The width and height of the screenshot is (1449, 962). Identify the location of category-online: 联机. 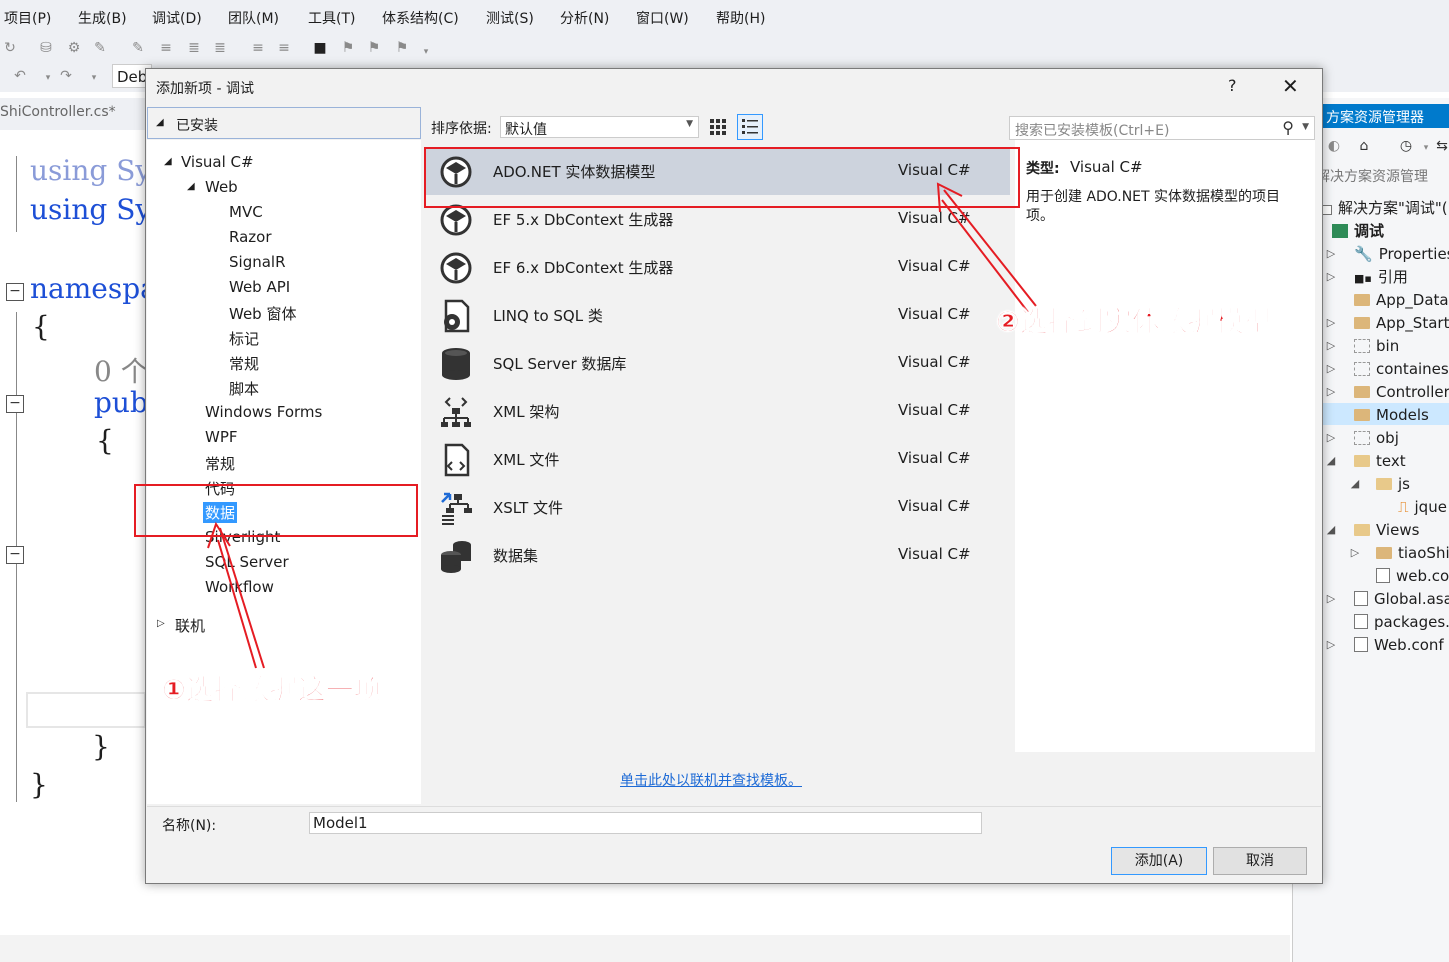
(190, 625).